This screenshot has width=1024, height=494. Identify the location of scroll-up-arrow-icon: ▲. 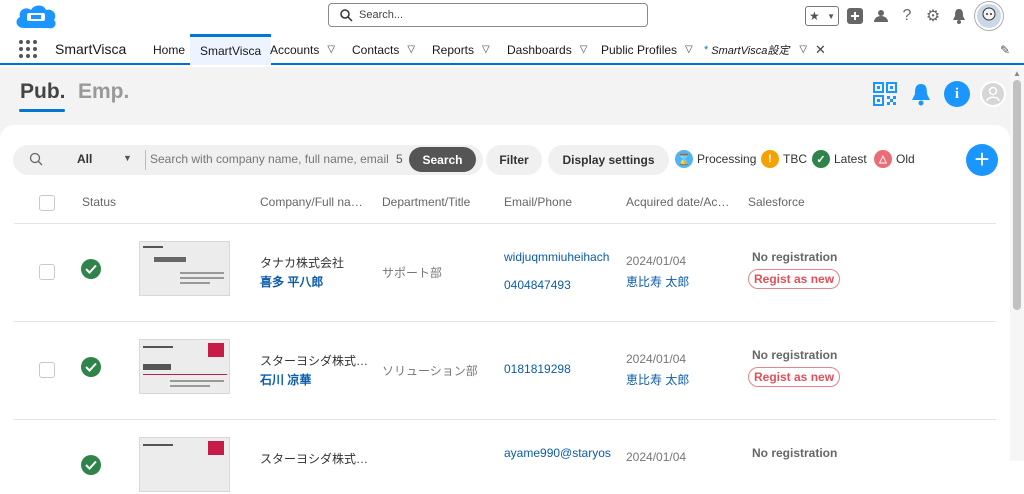
(1017, 73).